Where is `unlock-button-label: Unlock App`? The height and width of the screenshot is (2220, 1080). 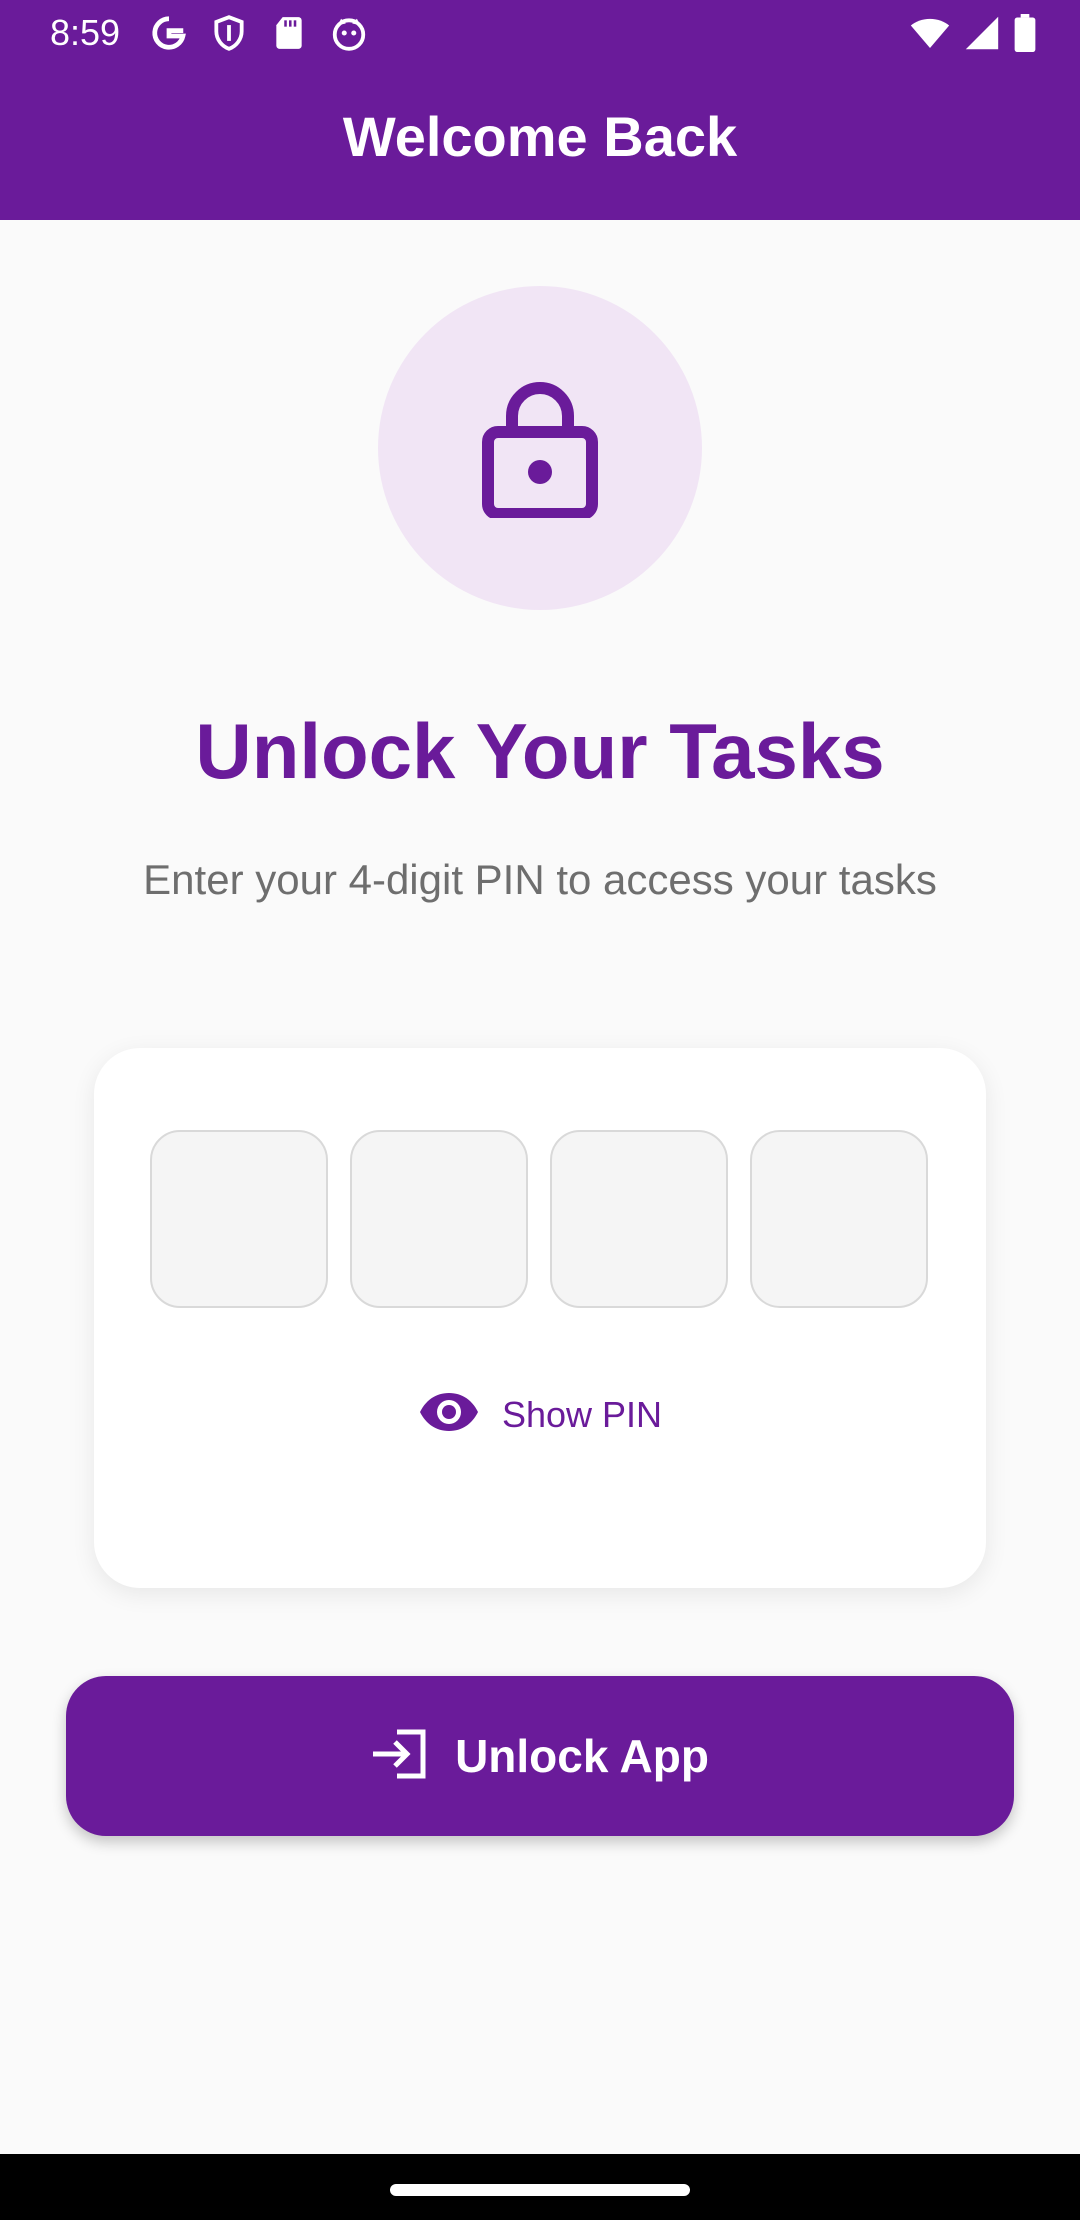 unlock-button-label: Unlock App is located at coordinates (582, 1756).